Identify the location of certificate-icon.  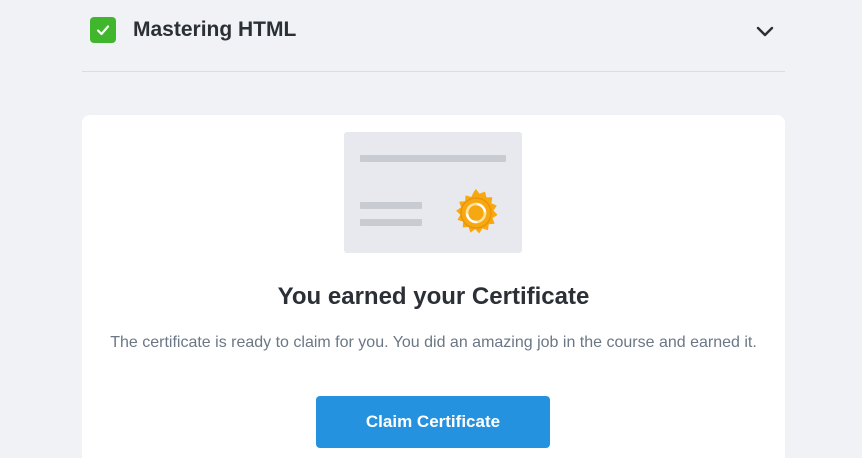
(433, 192).